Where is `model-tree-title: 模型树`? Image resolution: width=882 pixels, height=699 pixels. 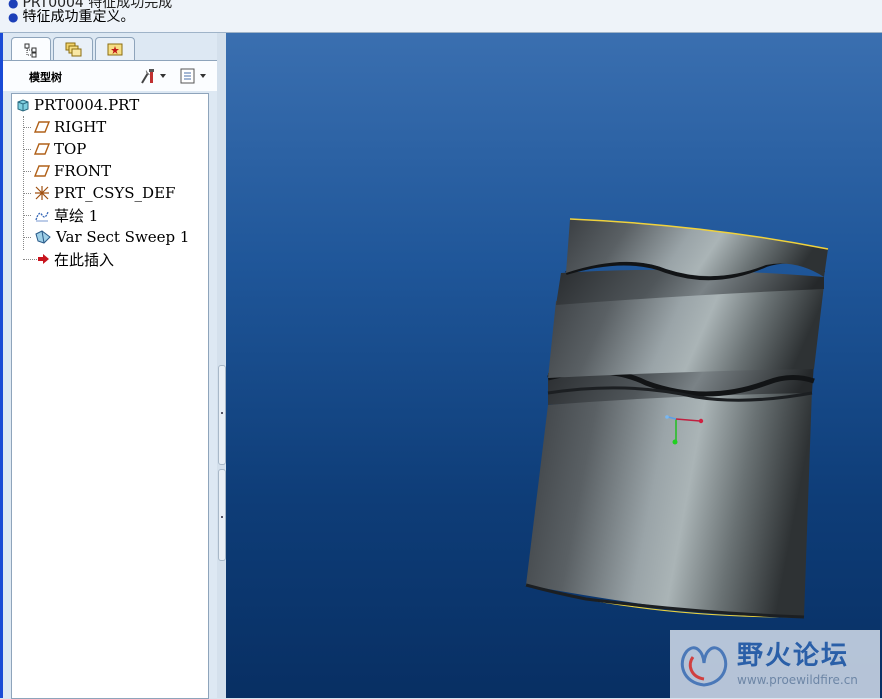 model-tree-title: 模型树 is located at coordinates (45, 77).